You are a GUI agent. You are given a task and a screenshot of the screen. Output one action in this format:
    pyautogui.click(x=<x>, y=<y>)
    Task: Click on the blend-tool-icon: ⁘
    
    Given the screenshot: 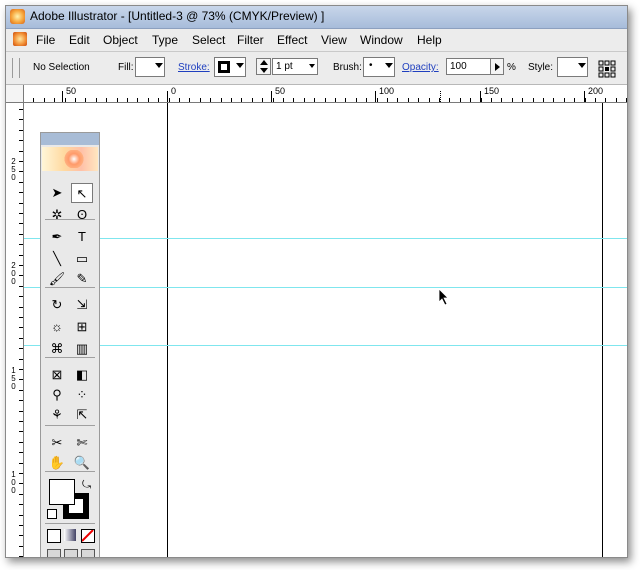 What is the action you would take?
    pyautogui.click(x=82, y=394)
    